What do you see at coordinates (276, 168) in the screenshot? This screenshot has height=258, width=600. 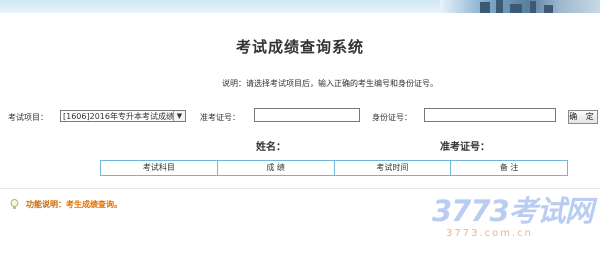 I see `column-header: 成 绩` at bounding box center [276, 168].